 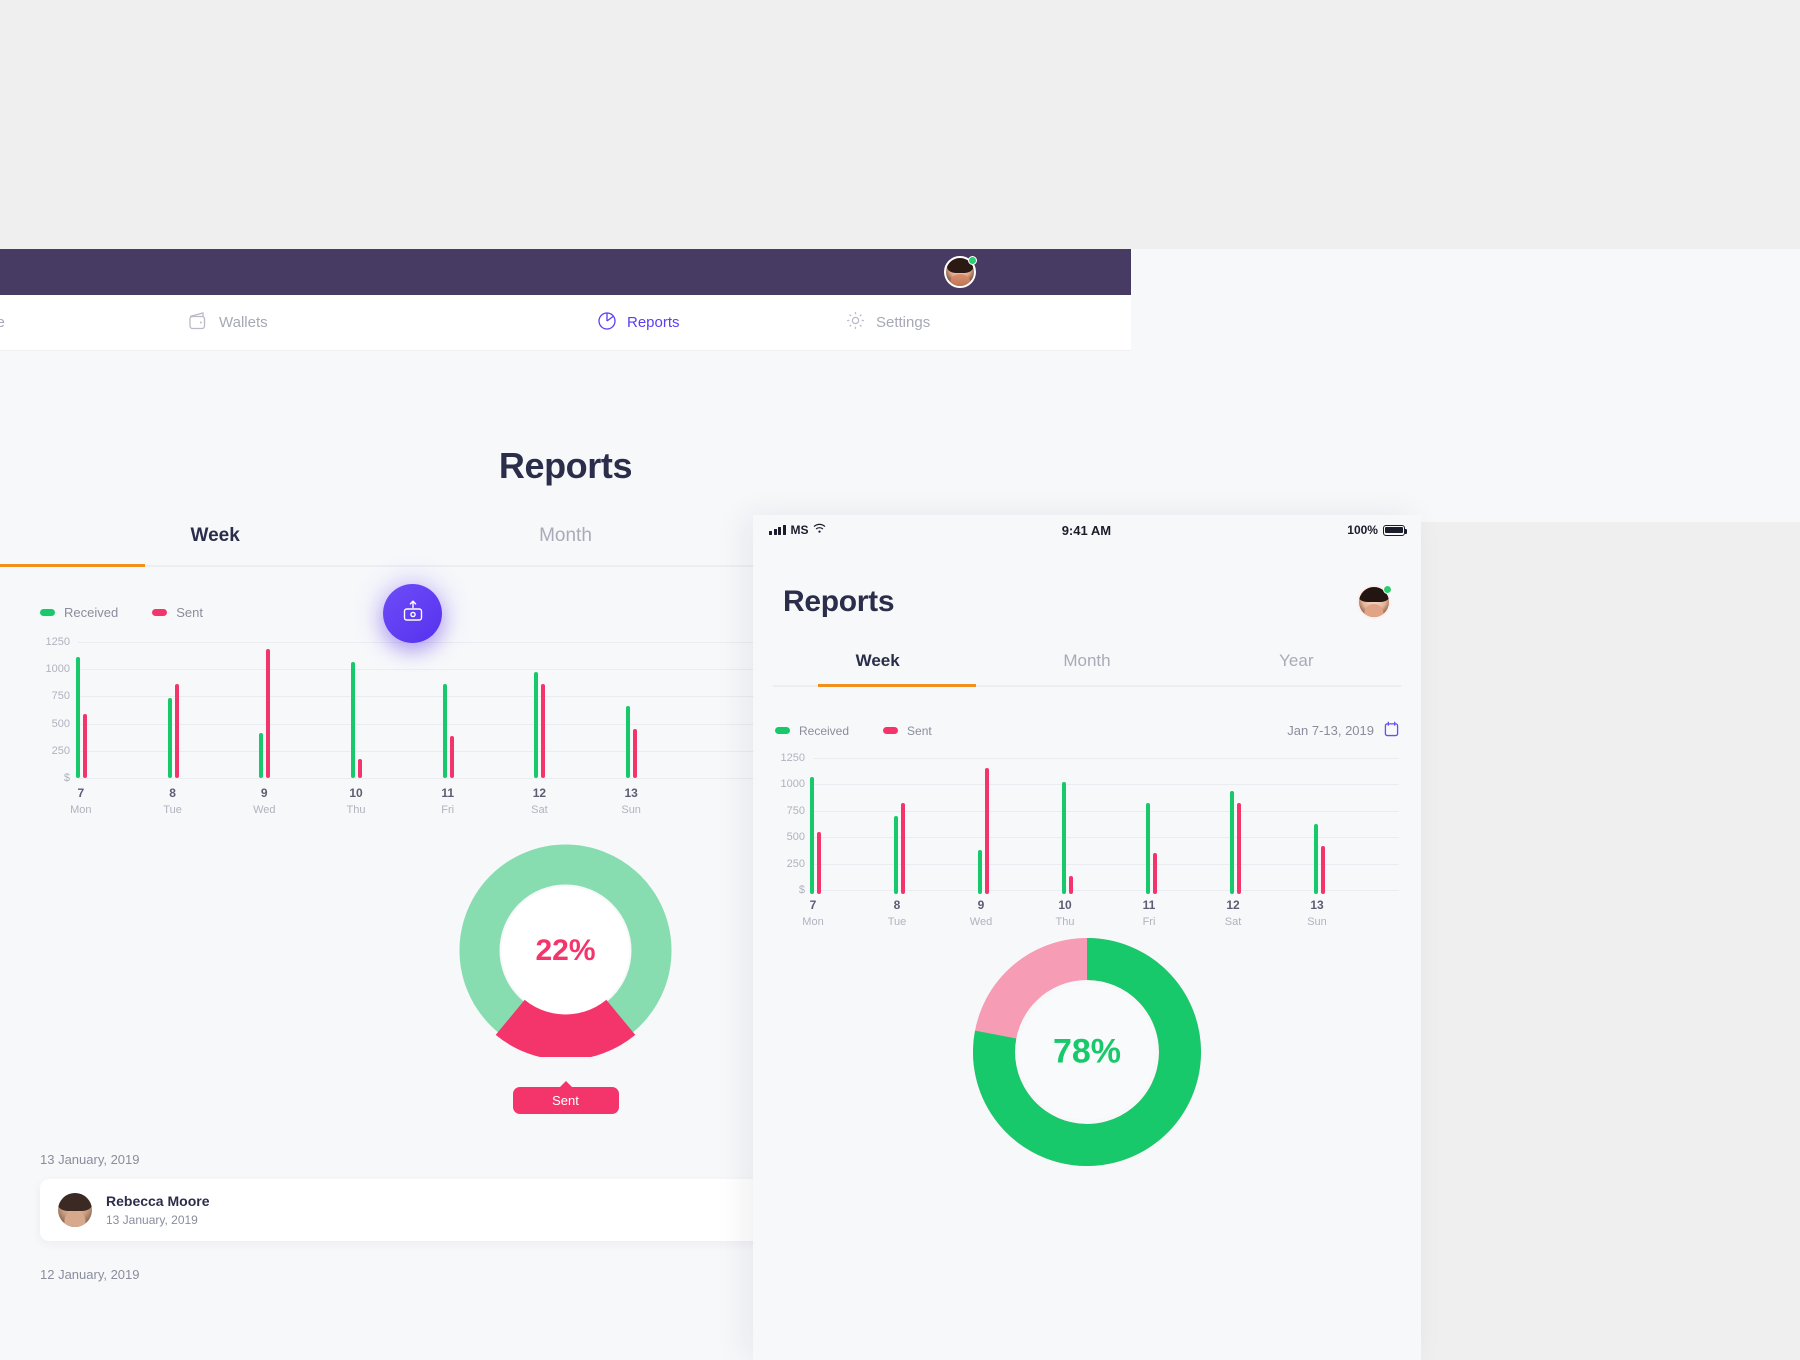 What do you see at coordinates (565, 272) in the screenshot?
I see `desktop-topbar` at bounding box center [565, 272].